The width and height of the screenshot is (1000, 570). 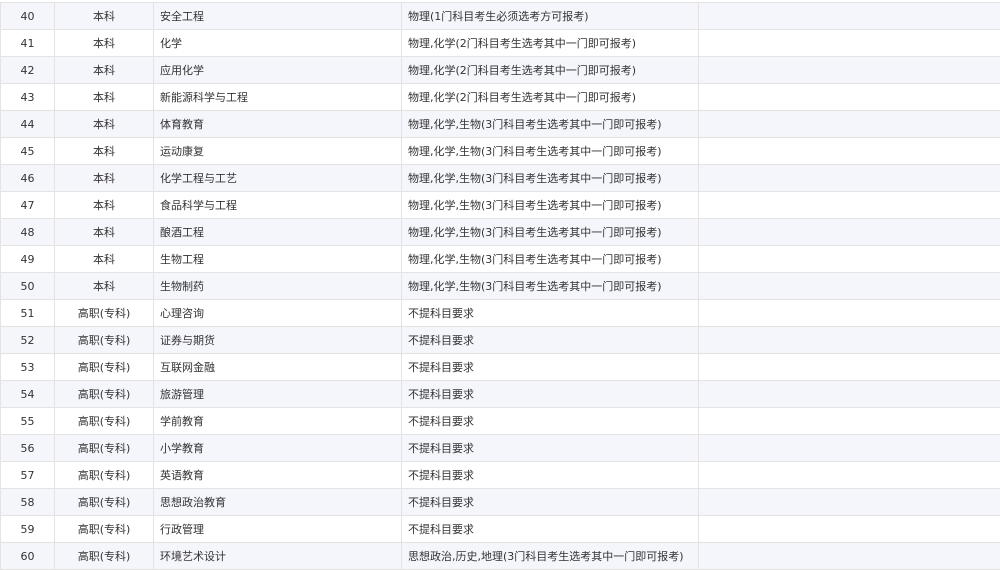 I want to click on major-name-cell: 化学, so click(x=278, y=43).